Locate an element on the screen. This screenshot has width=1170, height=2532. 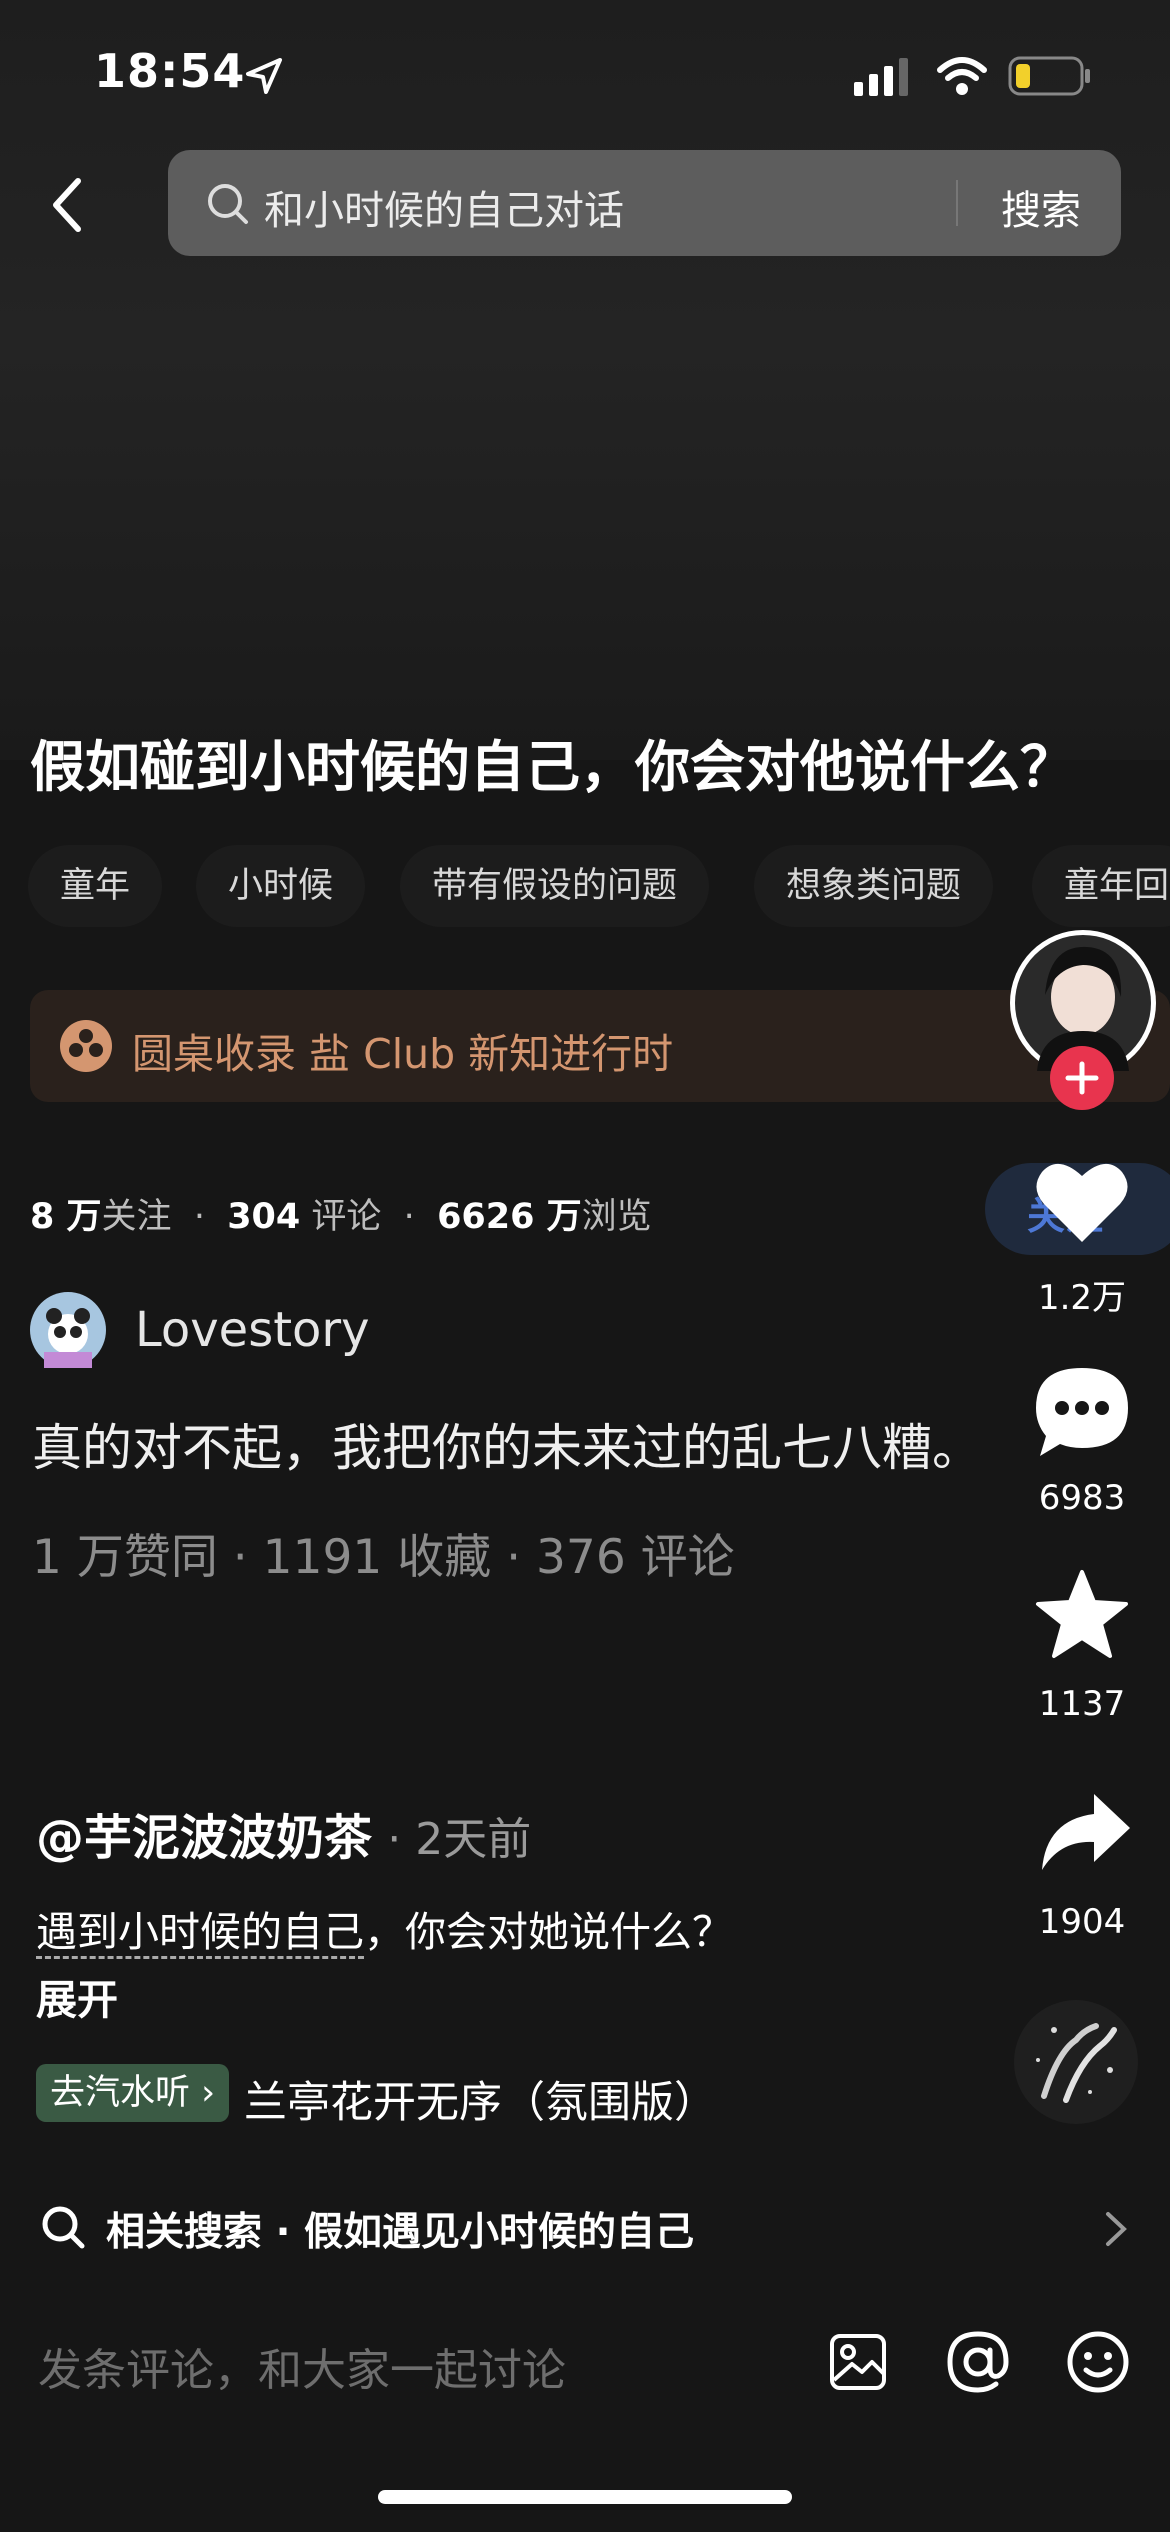
emoji-icon is located at coordinates (1098, 2362).